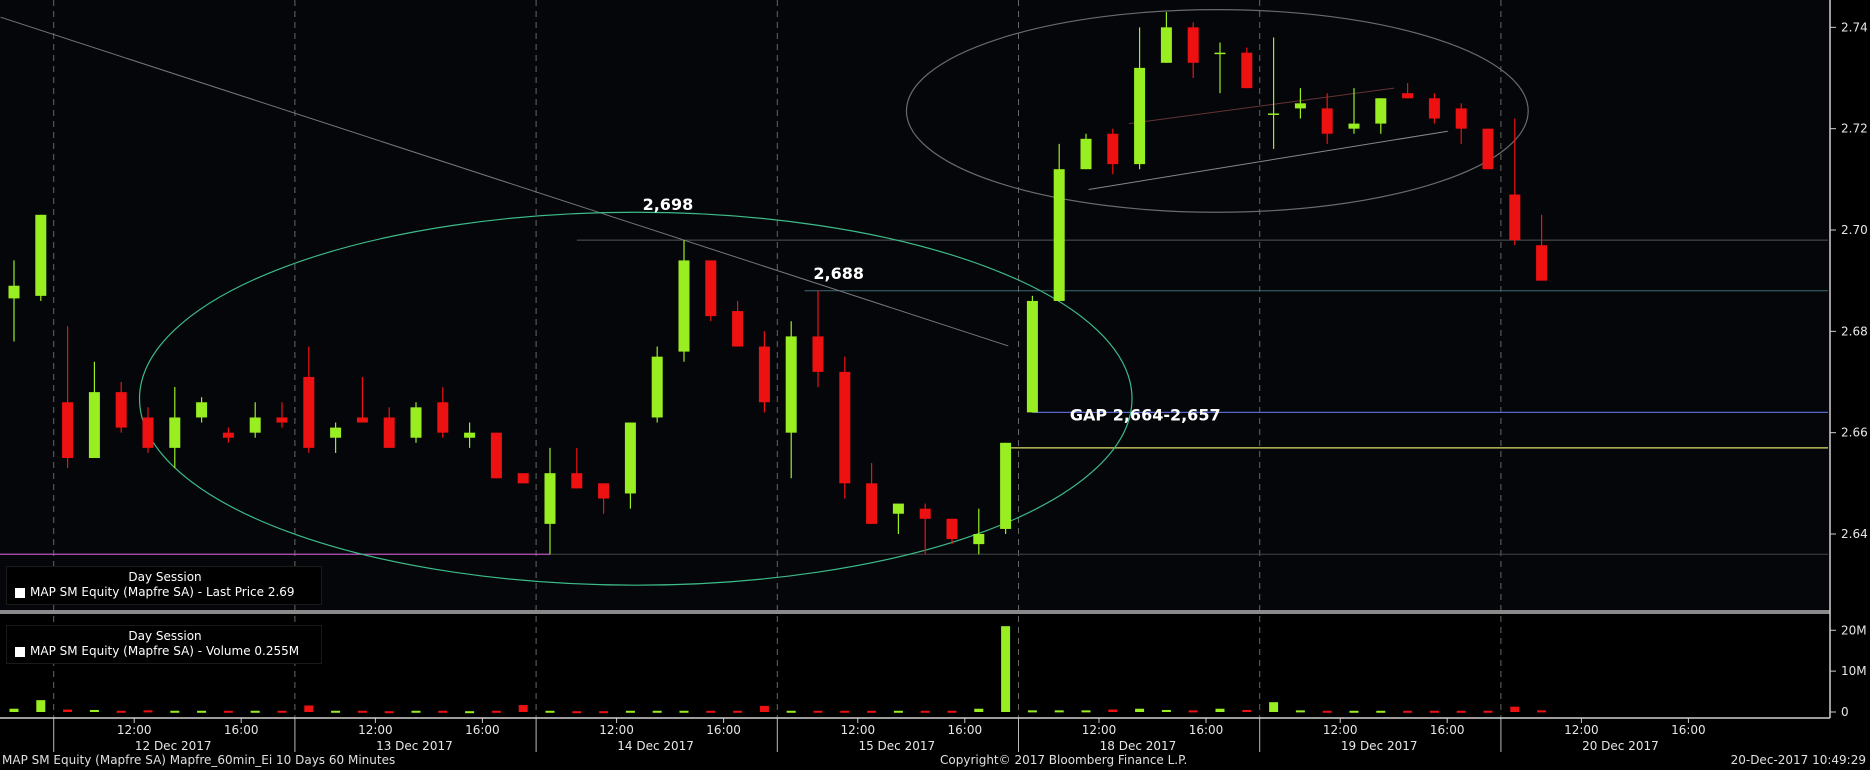 The width and height of the screenshot is (1870, 770). What do you see at coordinates (1145, 414) in the screenshot?
I see `annotation-gap: GAP 2,664-2,657` at bounding box center [1145, 414].